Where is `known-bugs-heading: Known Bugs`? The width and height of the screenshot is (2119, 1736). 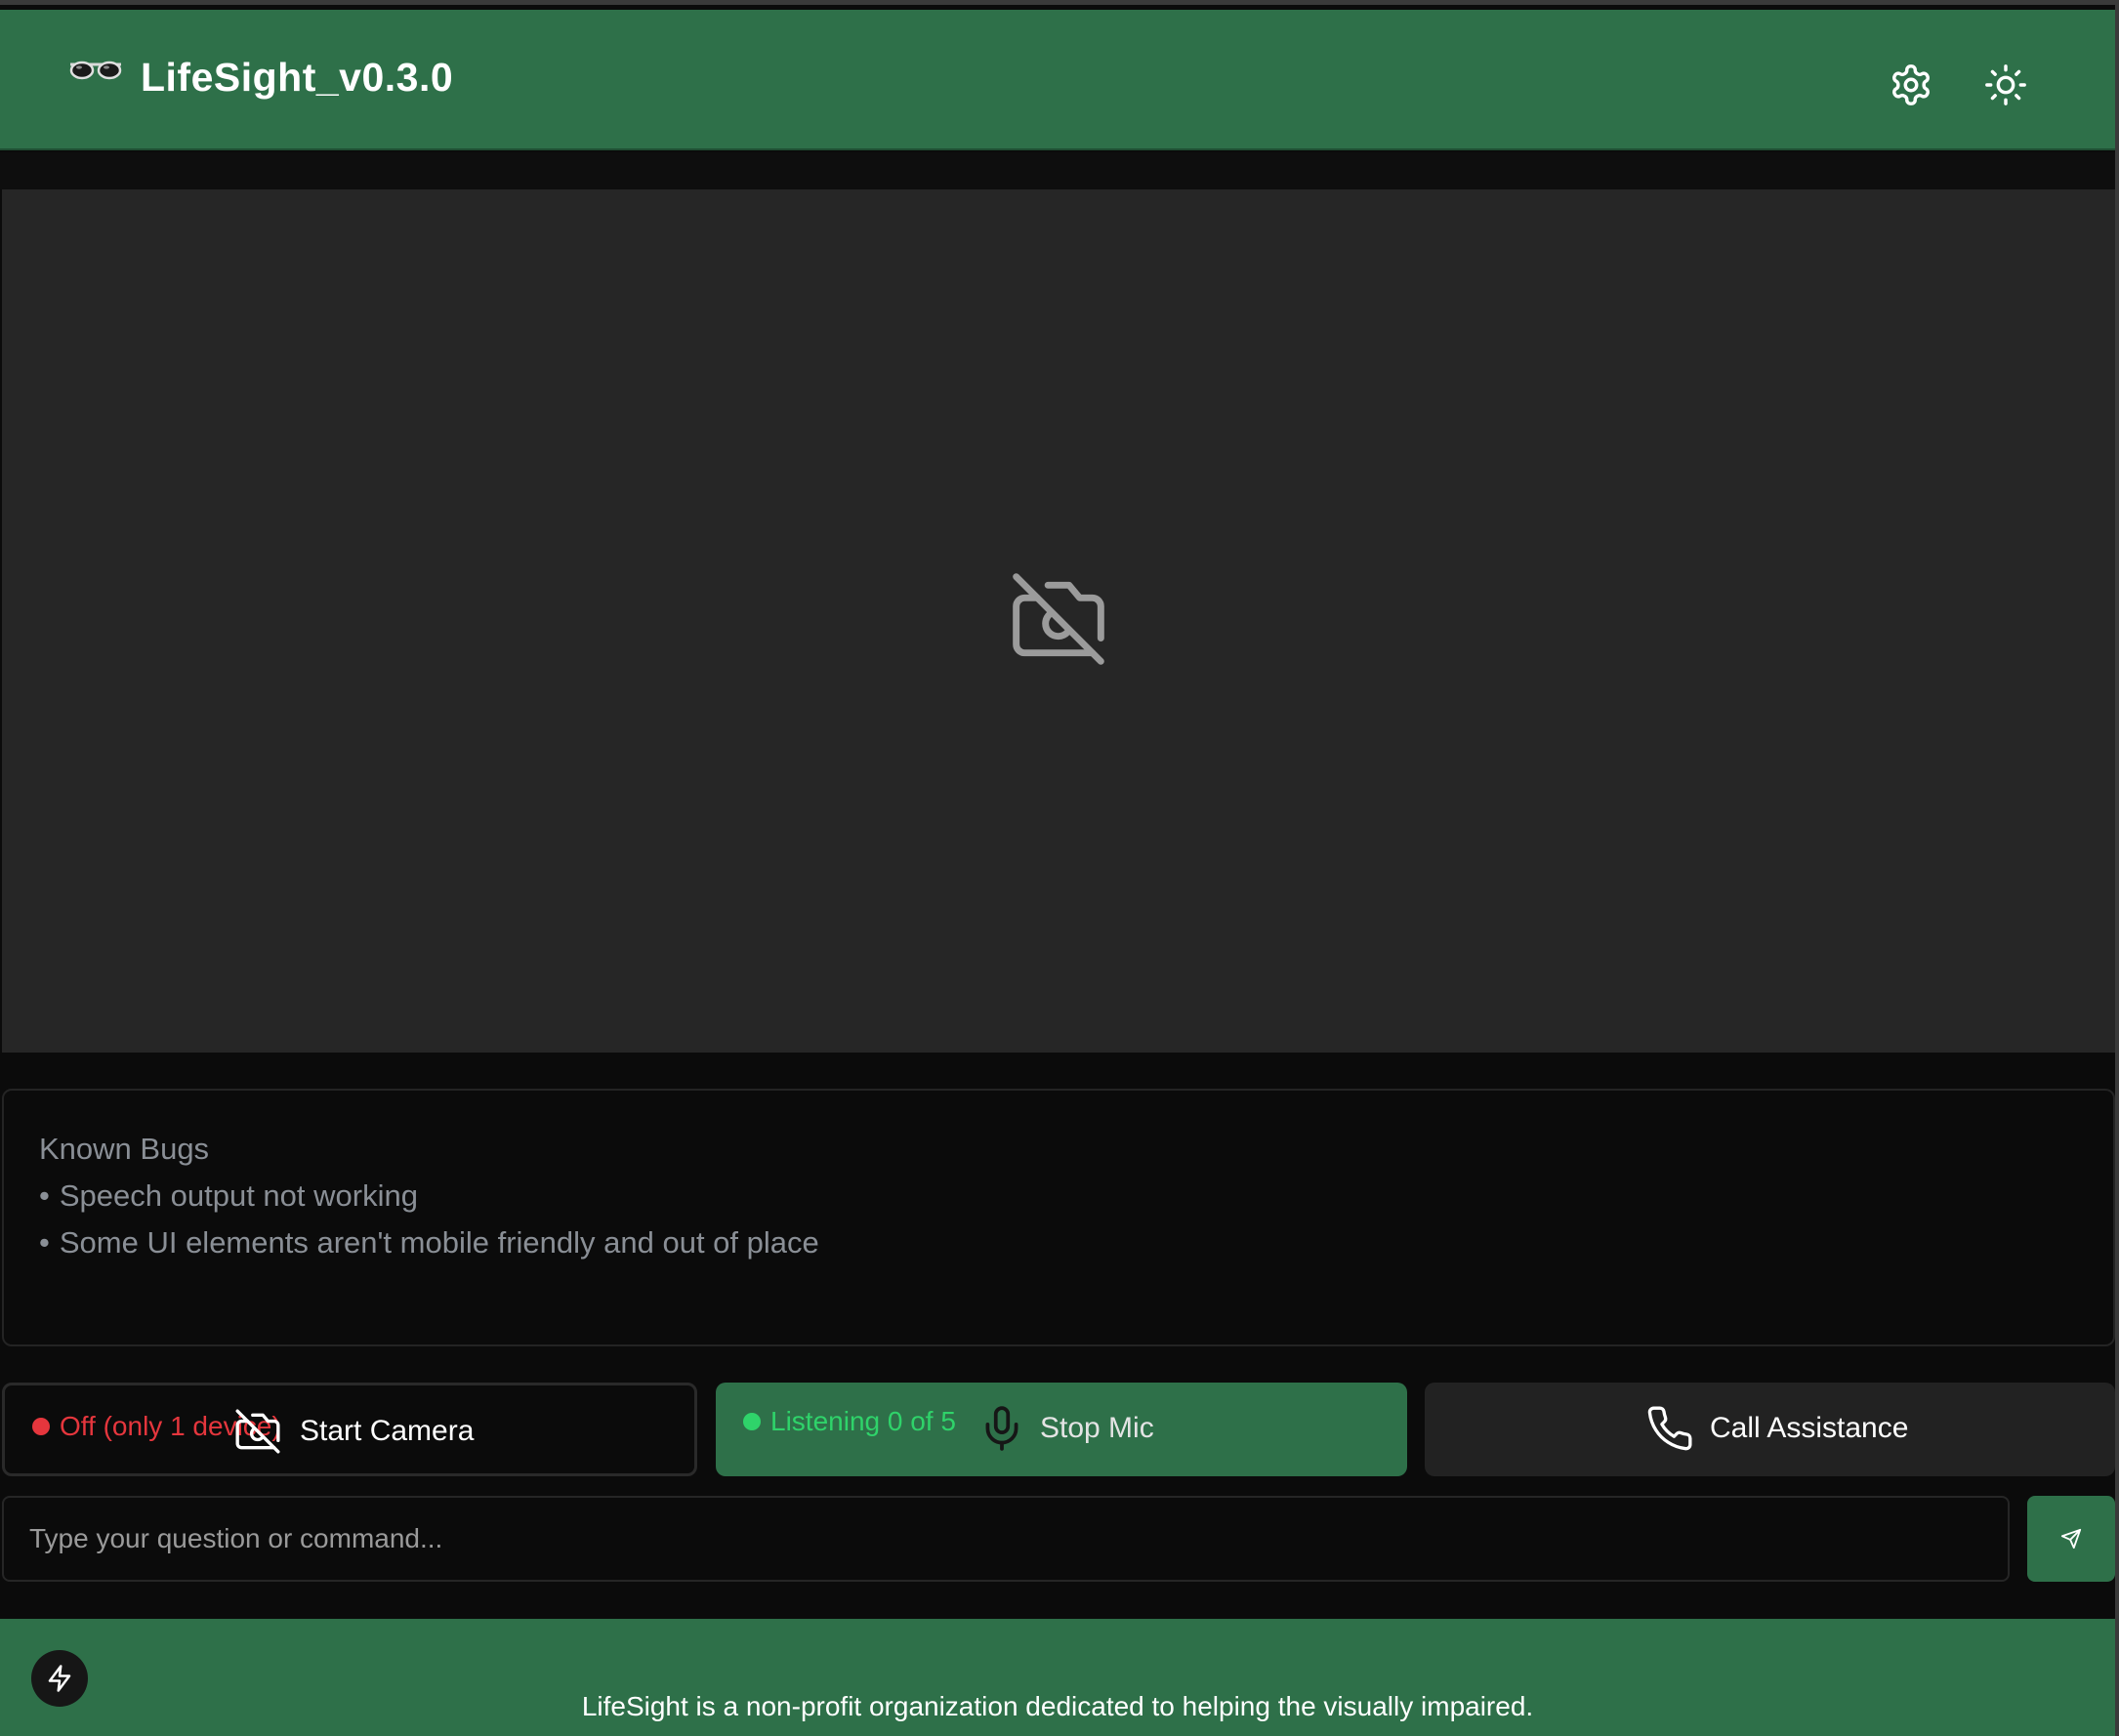 known-bugs-heading: Known Bugs is located at coordinates (124, 1149).